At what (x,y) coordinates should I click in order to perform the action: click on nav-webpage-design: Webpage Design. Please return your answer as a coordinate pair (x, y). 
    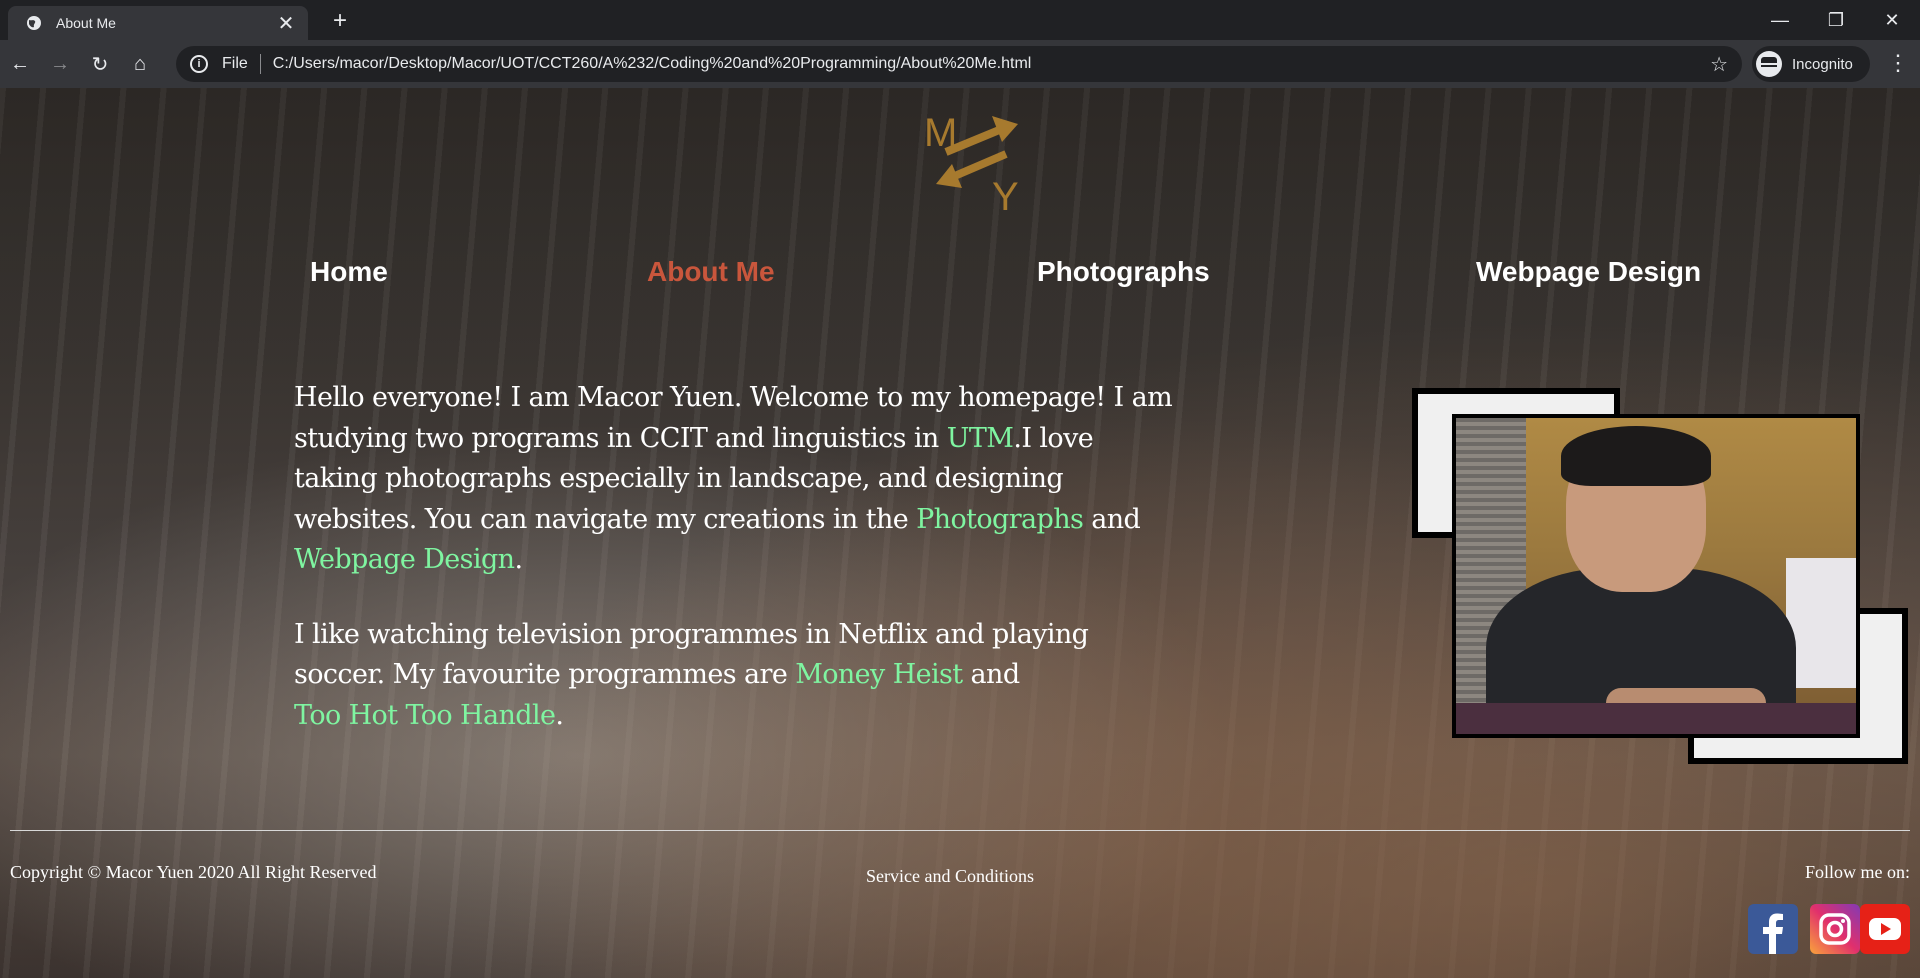
    Looking at the image, I should click on (1588, 272).